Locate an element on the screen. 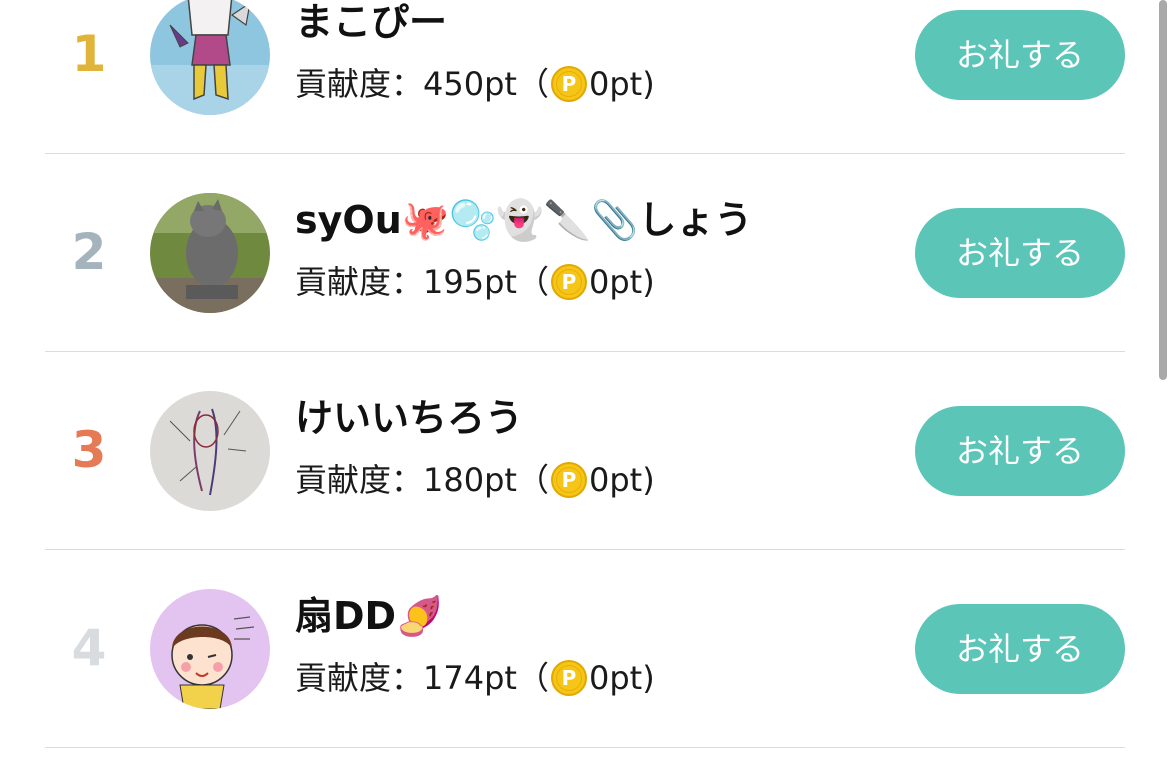 Image resolution: width=1170 pixels, height=759 pixels. contribution-points: 174pt is located at coordinates (470, 678).